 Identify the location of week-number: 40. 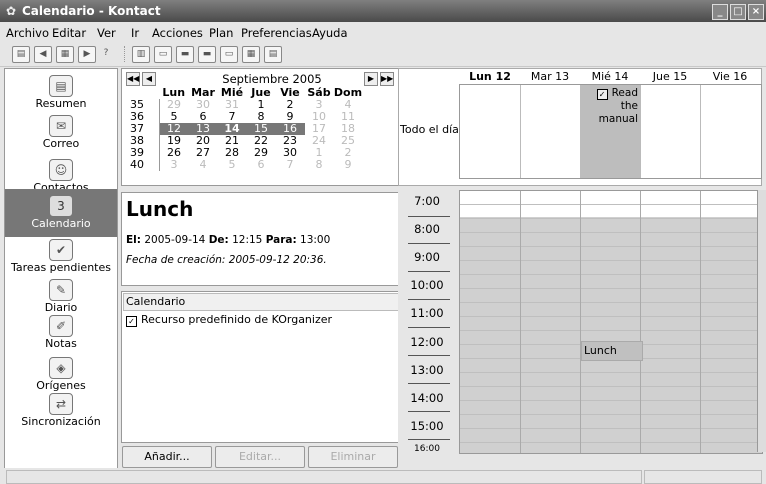
(145, 165).